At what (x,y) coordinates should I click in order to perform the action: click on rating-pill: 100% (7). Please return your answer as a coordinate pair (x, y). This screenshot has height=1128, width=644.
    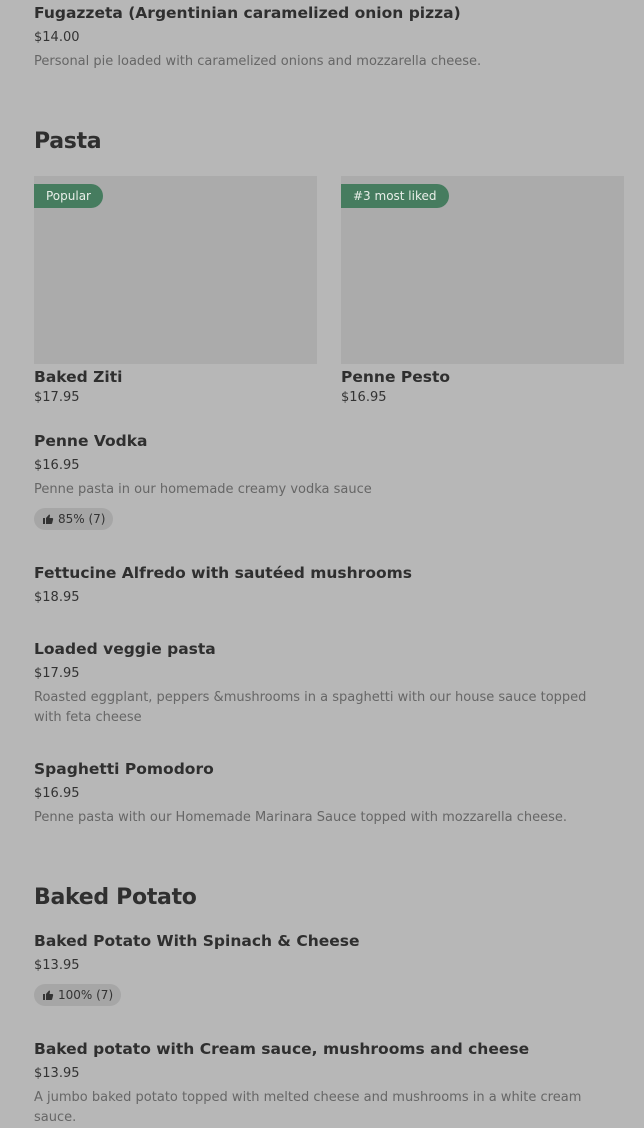
    Looking at the image, I should click on (78, 995).